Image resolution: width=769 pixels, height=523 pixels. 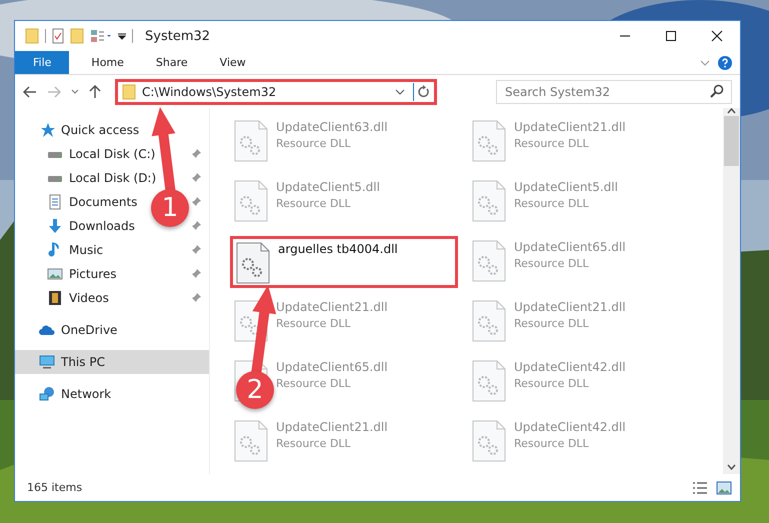 I want to click on recent-dropdown-button, so click(x=75, y=91).